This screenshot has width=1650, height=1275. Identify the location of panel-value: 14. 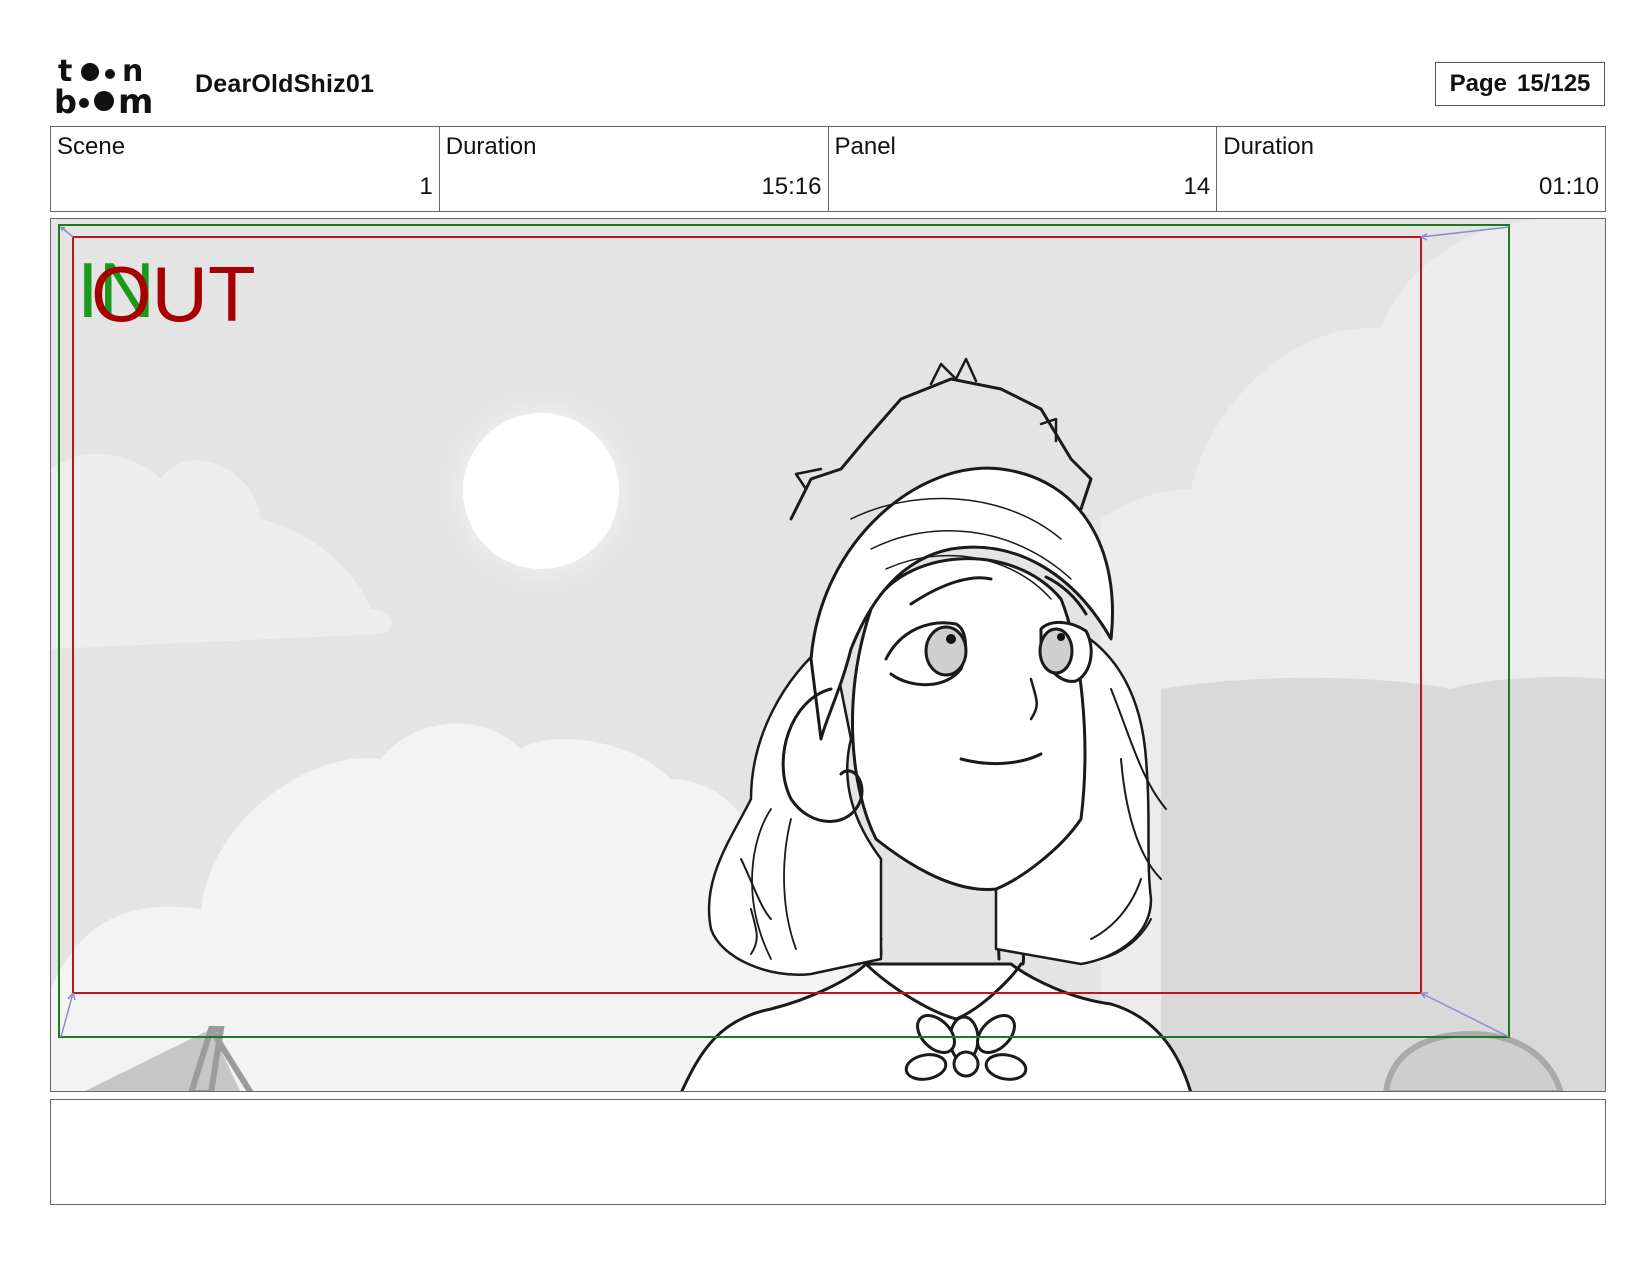
(1197, 186).